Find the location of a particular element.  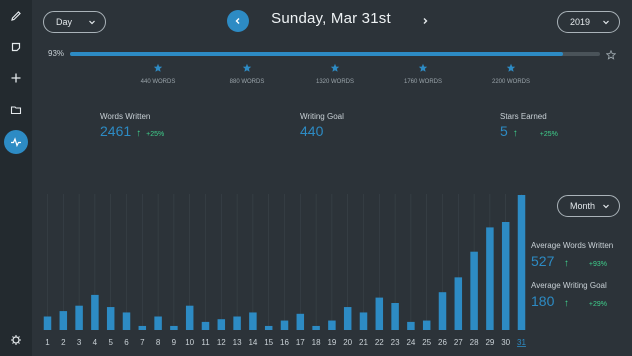

chart-tick-label: 22 is located at coordinates (379, 342).